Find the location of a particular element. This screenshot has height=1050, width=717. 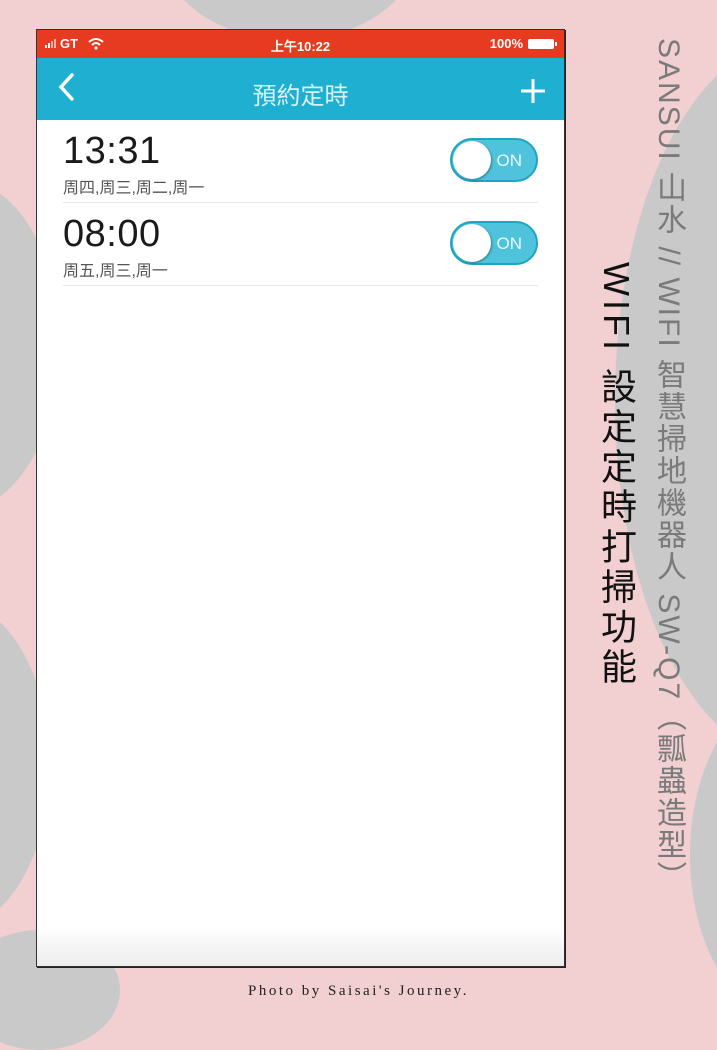

photo-credit: Photo by Saisai's Journey. is located at coordinates (358, 991).